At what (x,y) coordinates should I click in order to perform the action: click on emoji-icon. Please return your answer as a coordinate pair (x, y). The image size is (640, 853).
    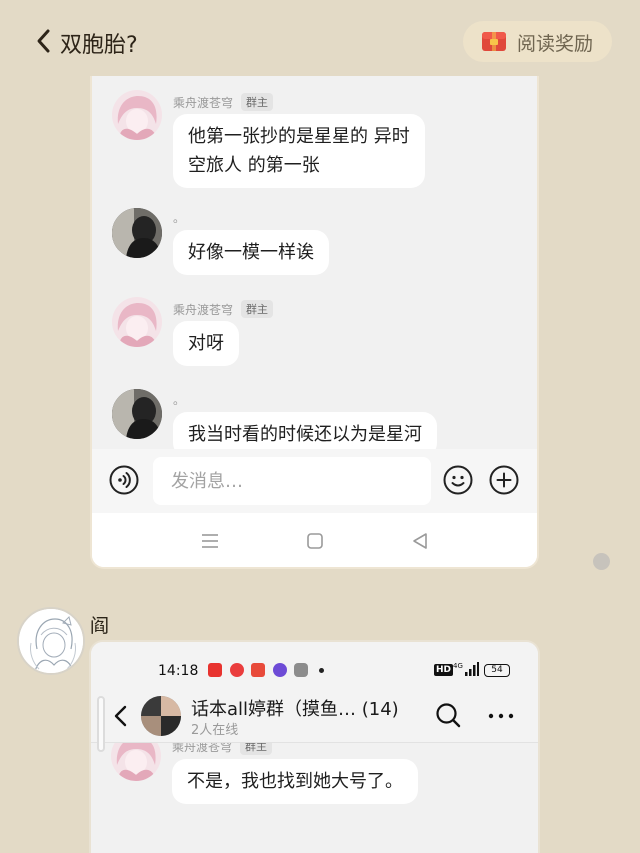
    Looking at the image, I should click on (458, 480).